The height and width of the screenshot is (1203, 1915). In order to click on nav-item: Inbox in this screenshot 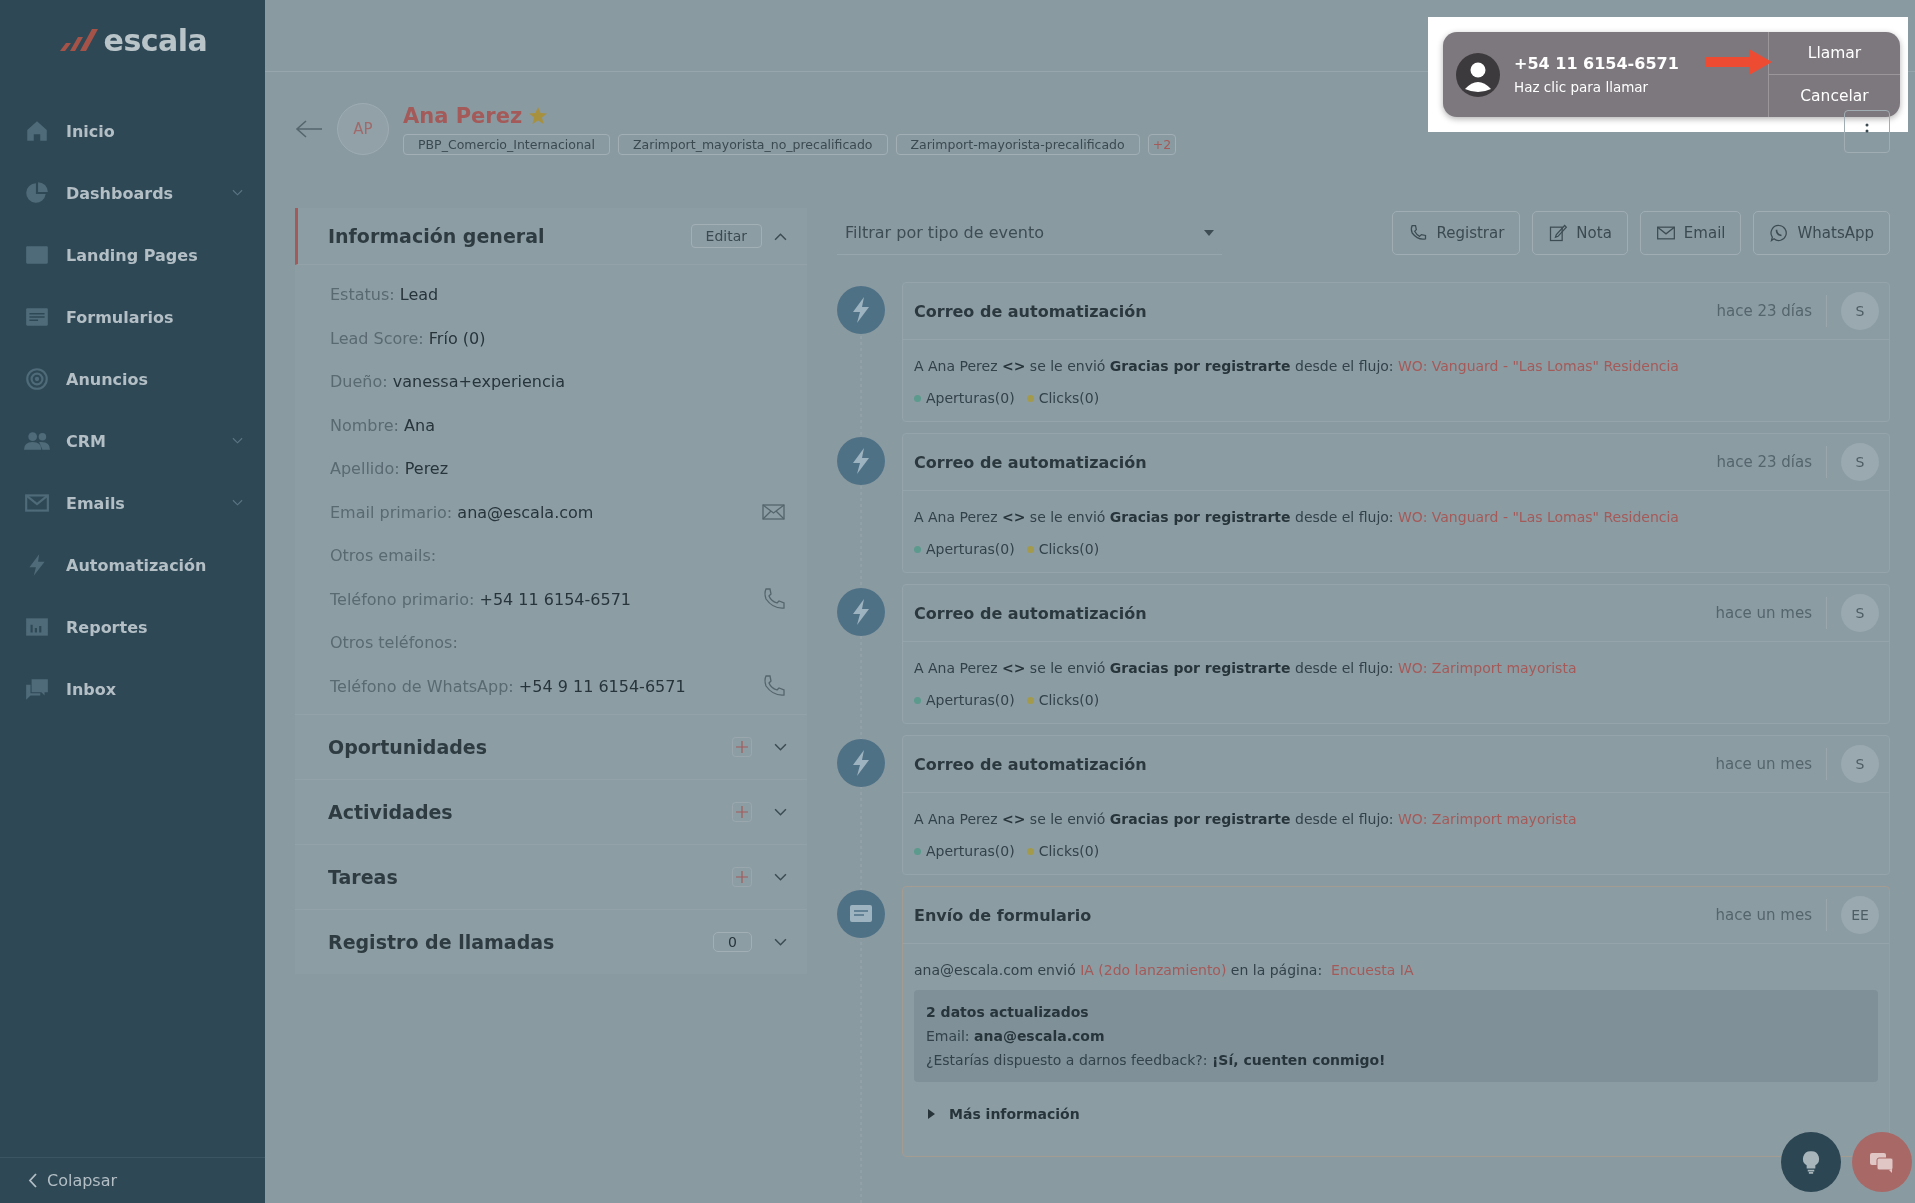, I will do `click(132, 689)`.